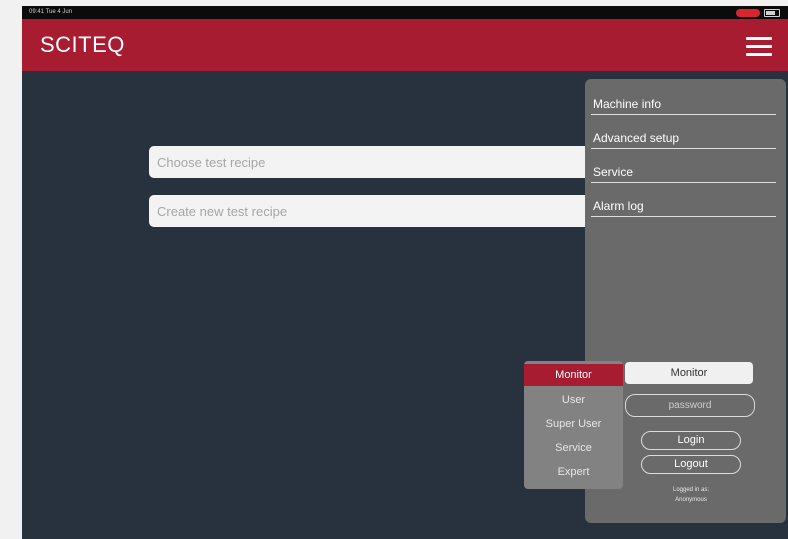  Describe the element at coordinates (691, 440) in the screenshot. I see `login-button: Login` at that location.